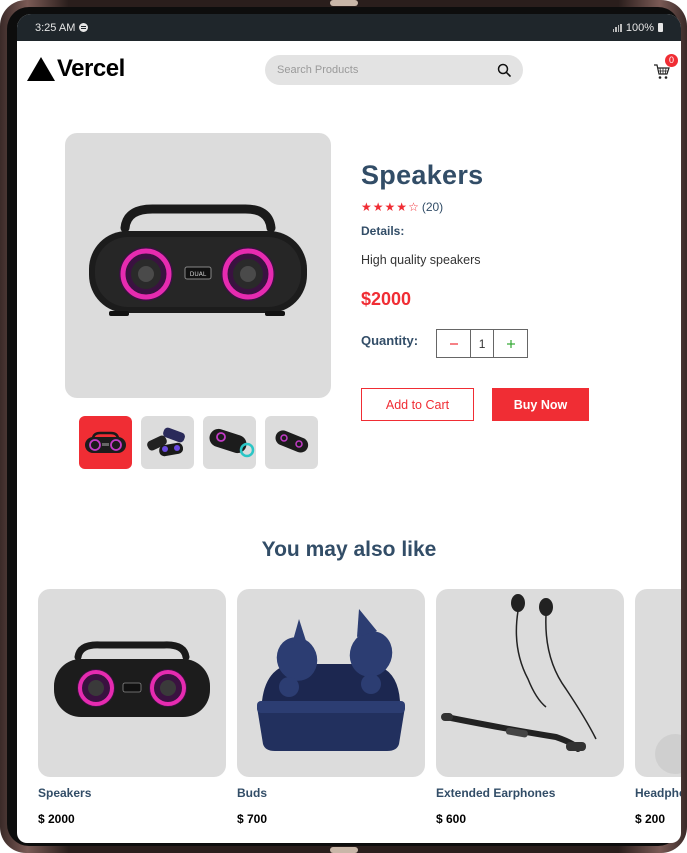 The height and width of the screenshot is (853, 687). I want to click on product-card: Headphones $ 200, so click(658, 707).